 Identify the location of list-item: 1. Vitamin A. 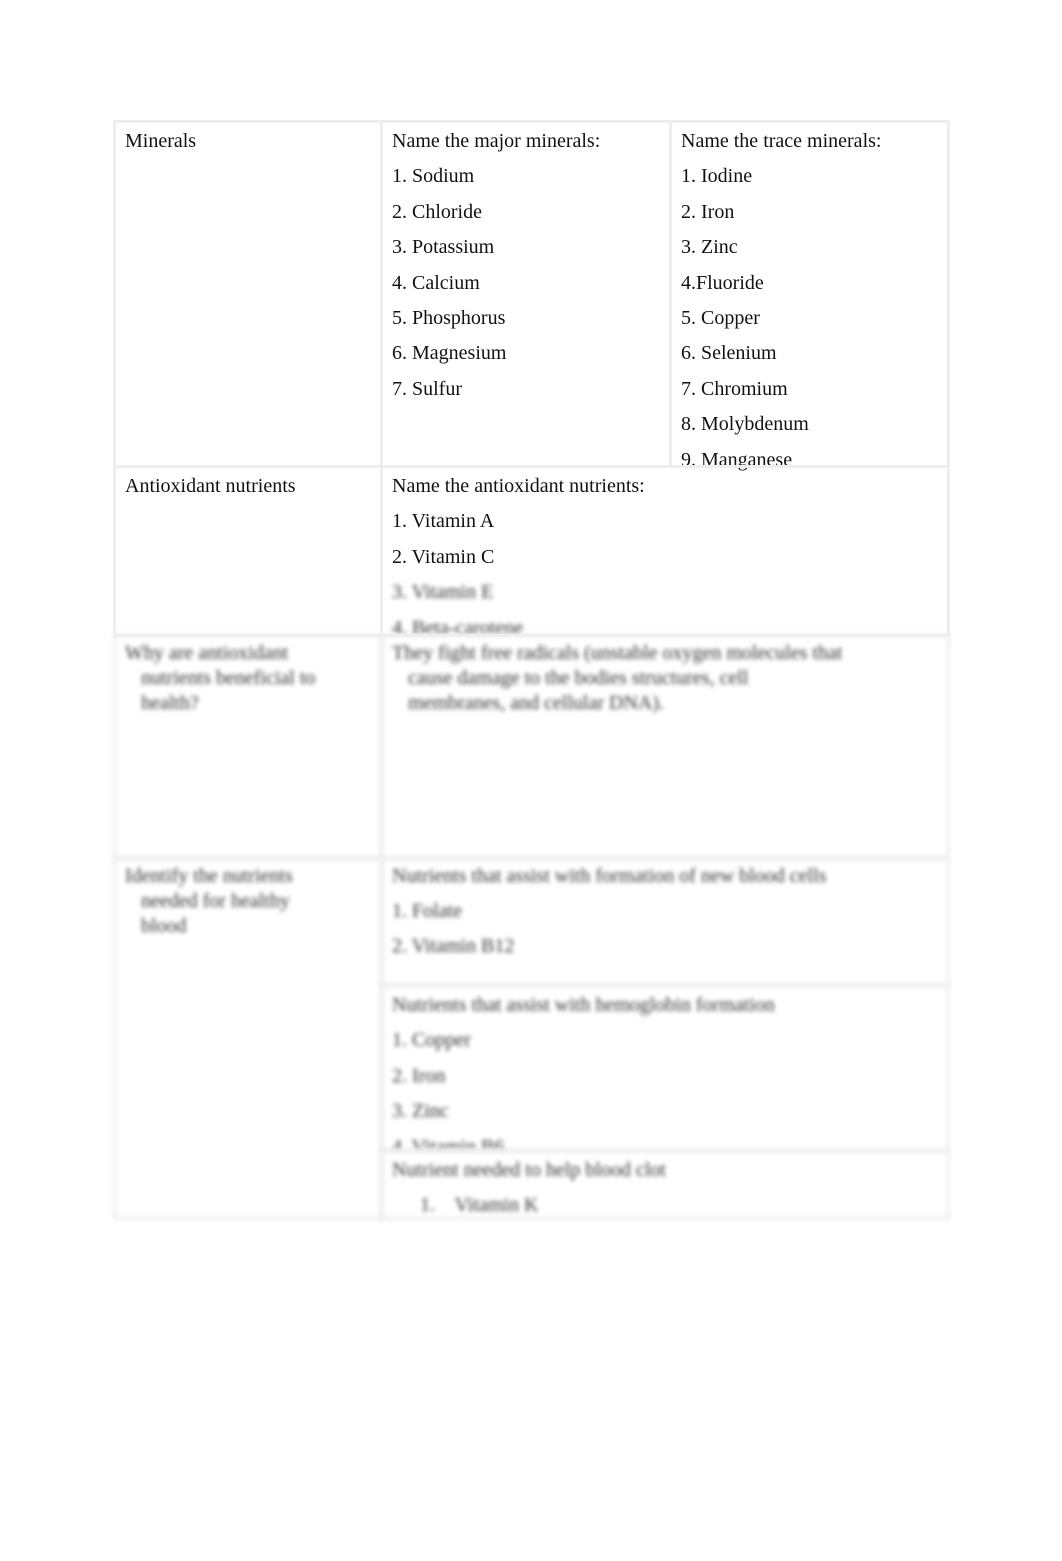
(443, 521).